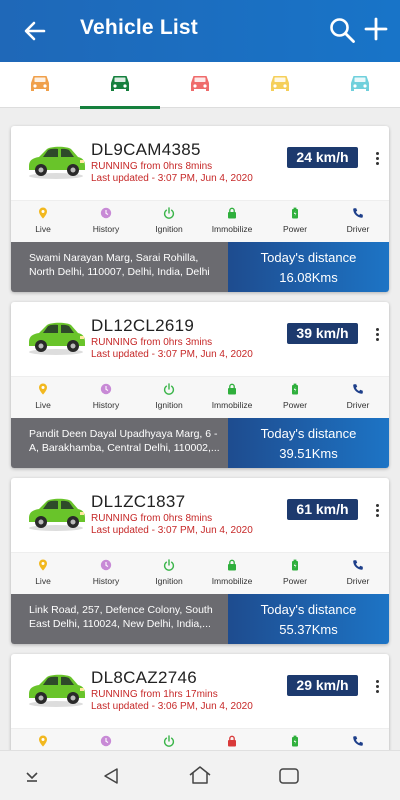  What do you see at coordinates (120, 85) in the screenshot?
I see `tab-running` at bounding box center [120, 85].